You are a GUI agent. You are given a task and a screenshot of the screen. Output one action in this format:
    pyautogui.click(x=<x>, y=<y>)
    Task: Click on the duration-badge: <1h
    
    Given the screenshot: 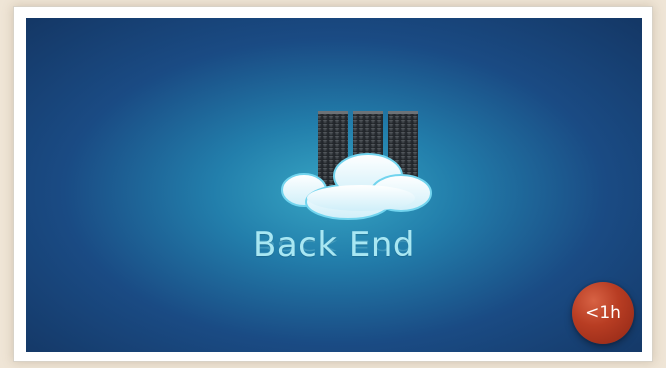 What is the action you would take?
    pyautogui.click(x=603, y=313)
    